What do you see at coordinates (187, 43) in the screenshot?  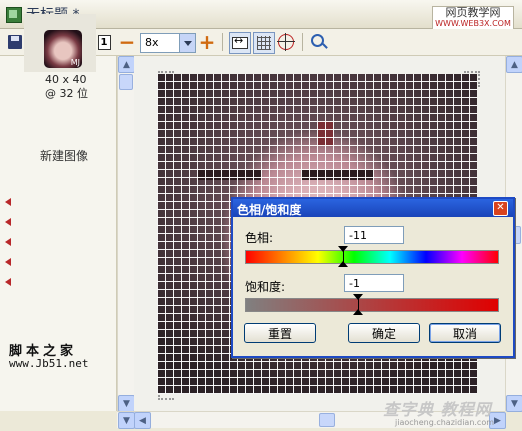 I see `chevron-down-icon` at bounding box center [187, 43].